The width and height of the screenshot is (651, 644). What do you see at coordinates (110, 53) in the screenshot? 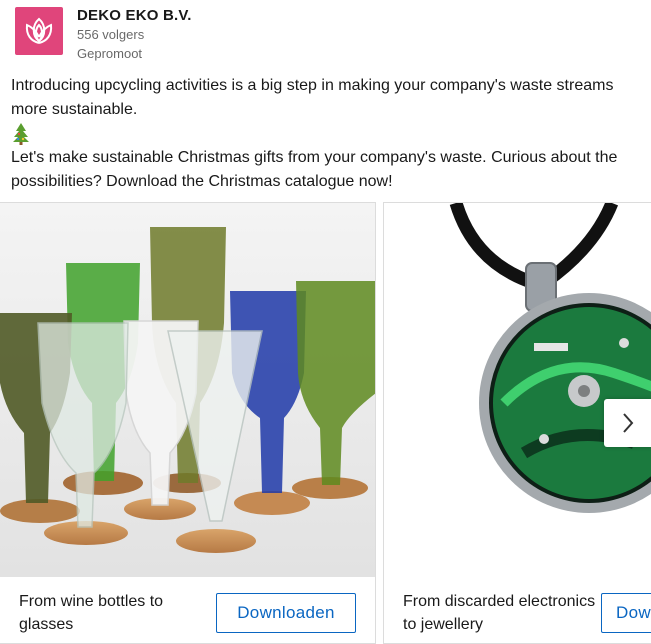
I see `promoted-label: Gepromoot` at bounding box center [110, 53].